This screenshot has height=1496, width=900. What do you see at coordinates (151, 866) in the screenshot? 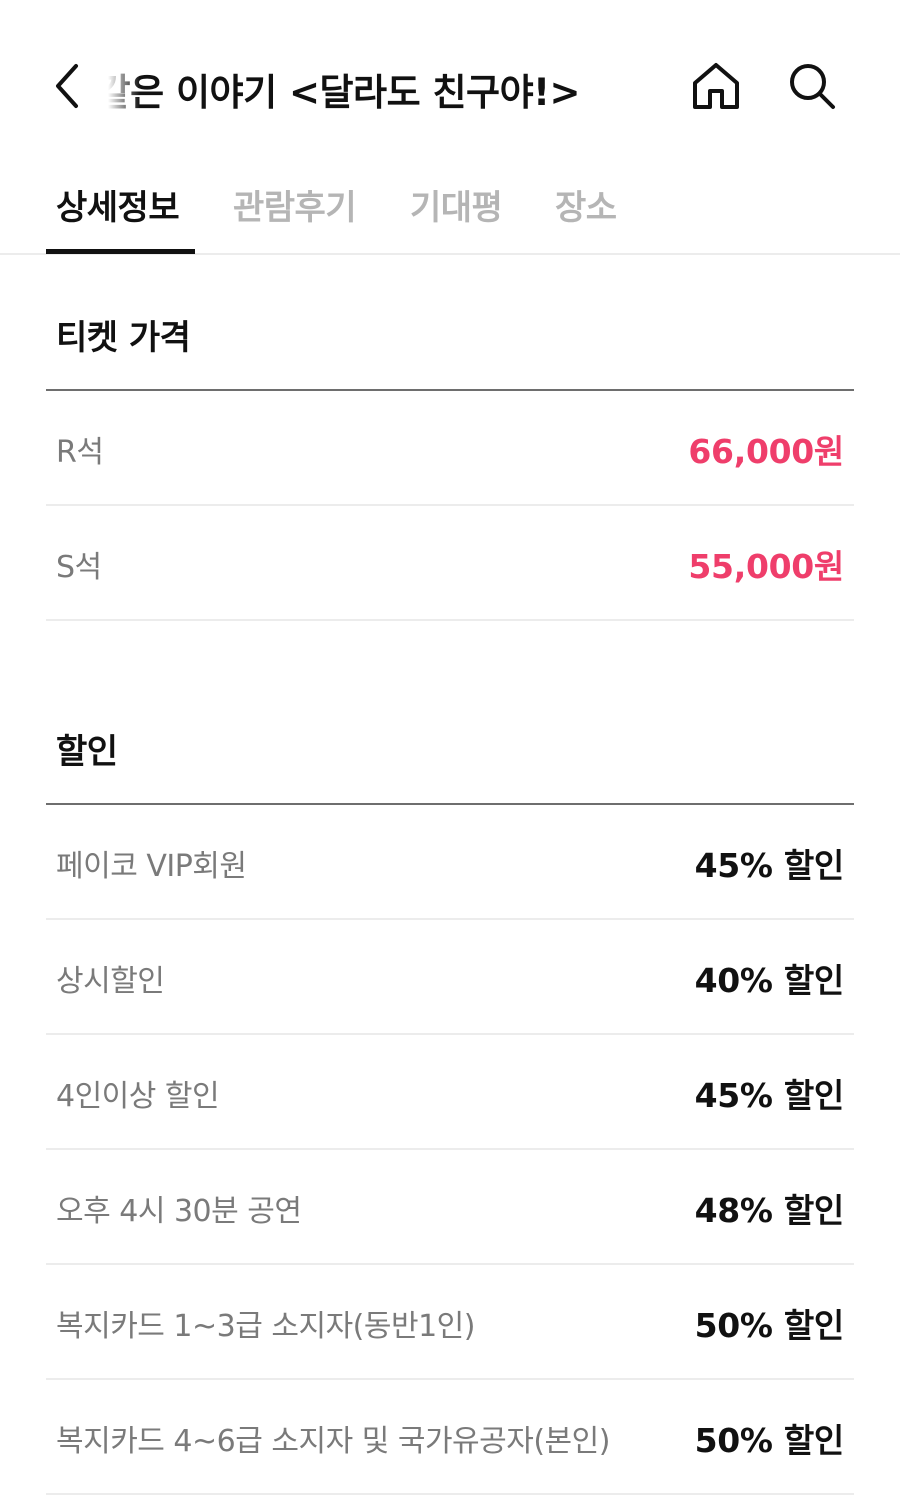
I see `discount-row-label: 페이코 VIP회원` at bounding box center [151, 866].